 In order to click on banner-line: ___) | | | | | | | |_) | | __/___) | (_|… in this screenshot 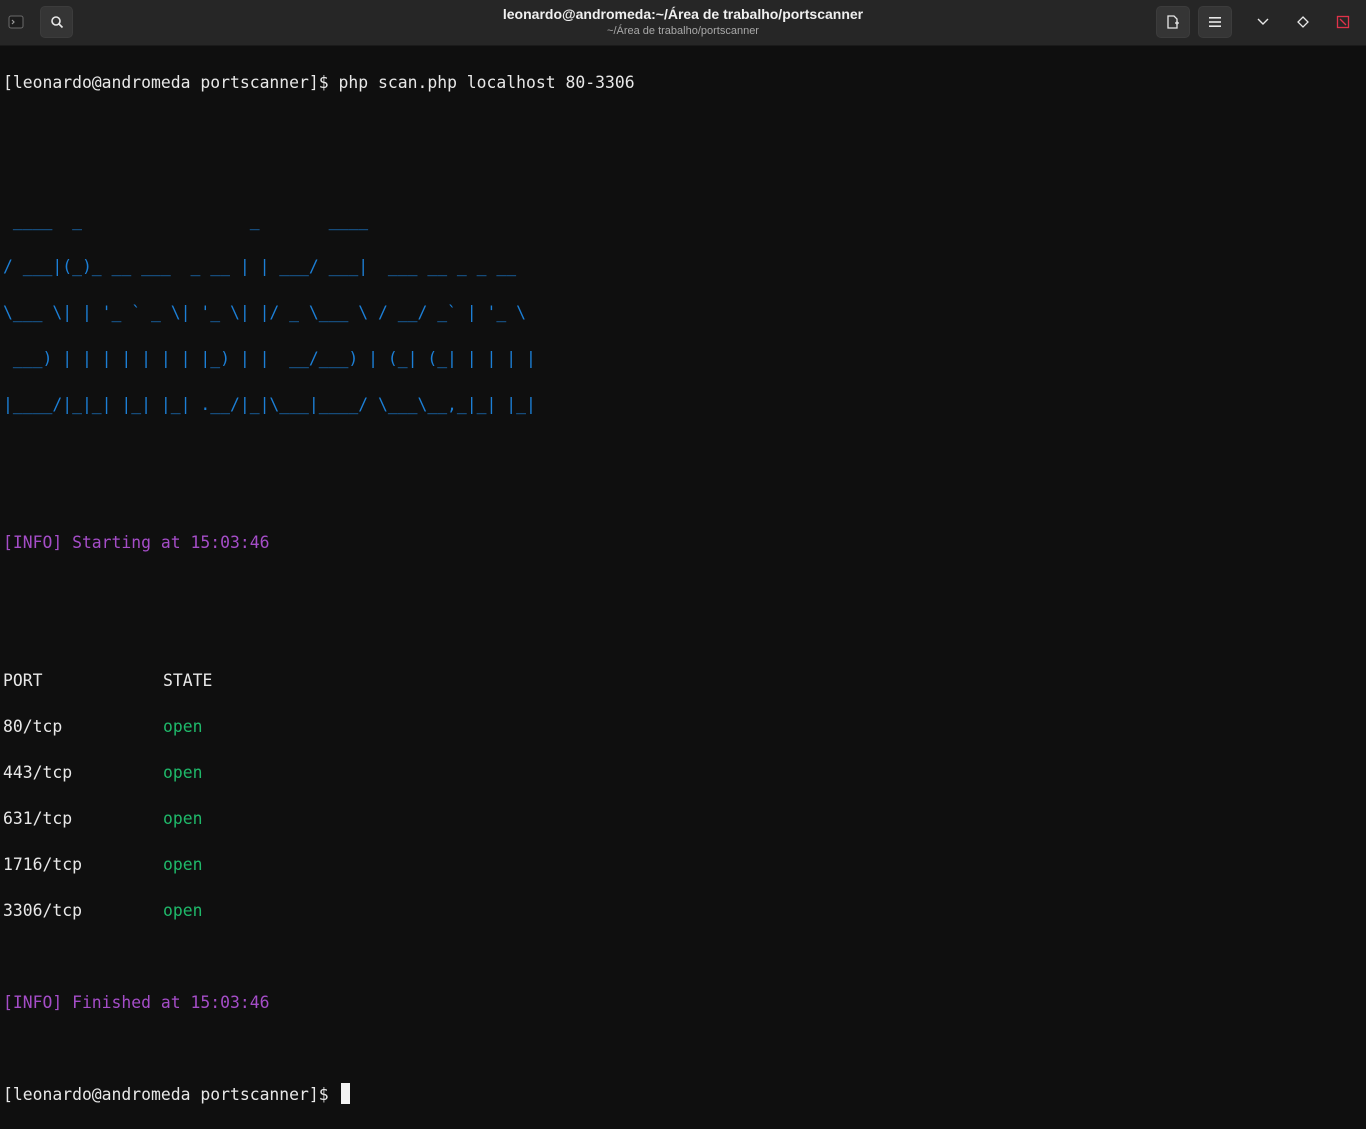, I will do `click(269, 358)`.